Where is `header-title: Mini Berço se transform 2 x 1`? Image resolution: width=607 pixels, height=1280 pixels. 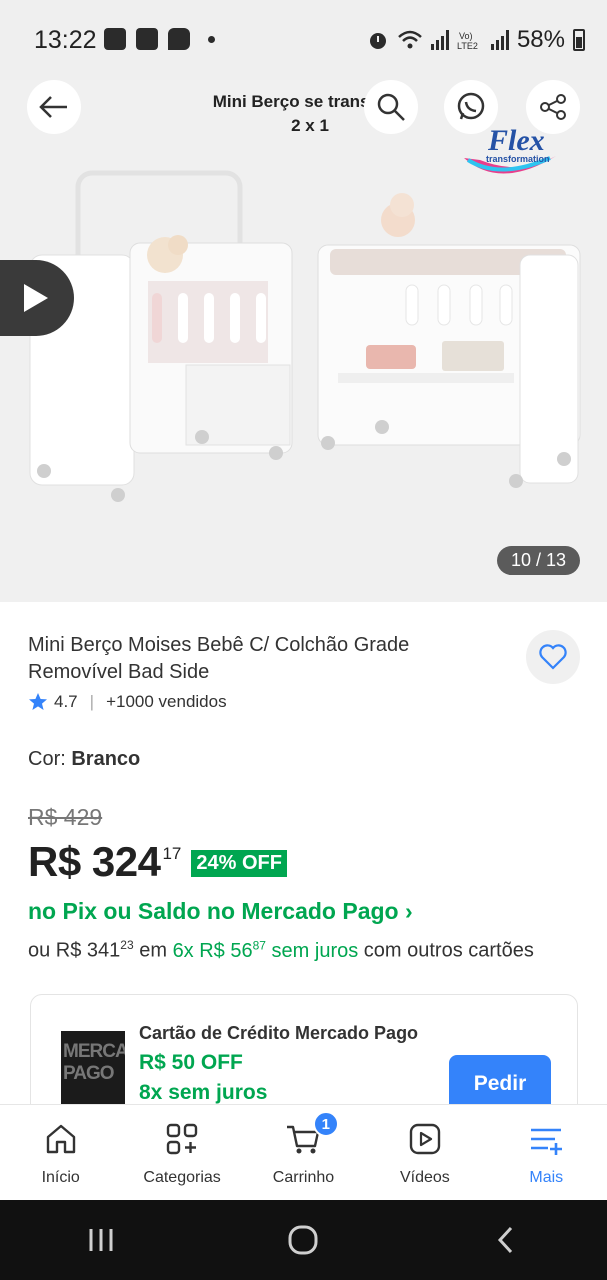
header-title: Mini Berço se transform 2 x 1 is located at coordinates (310, 114).